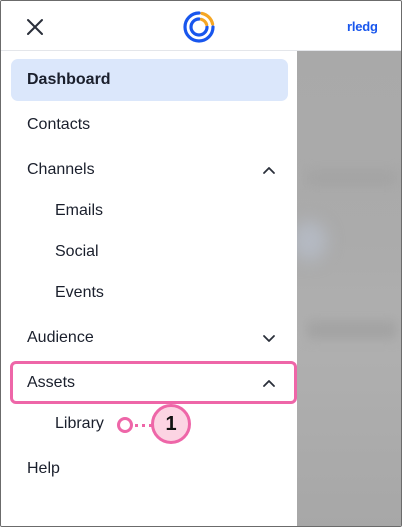 The width and height of the screenshot is (402, 527). Describe the element at coordinates (61, 169) in the screenshot. I see `sidebar-item-label: Channels` at that location.